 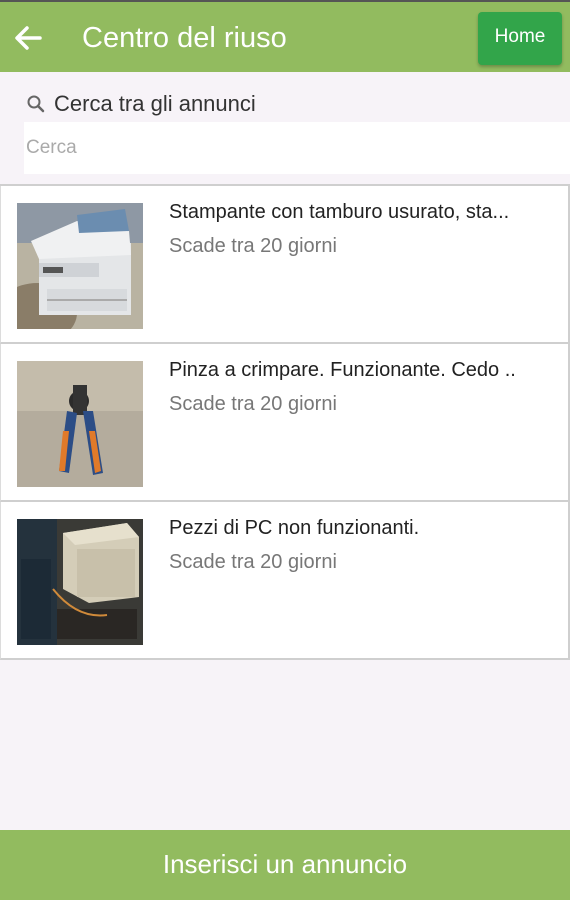 What do you see at coordinates (297, 148) in the screenshot?
I see `search-input` at bounding box center [297, 148].